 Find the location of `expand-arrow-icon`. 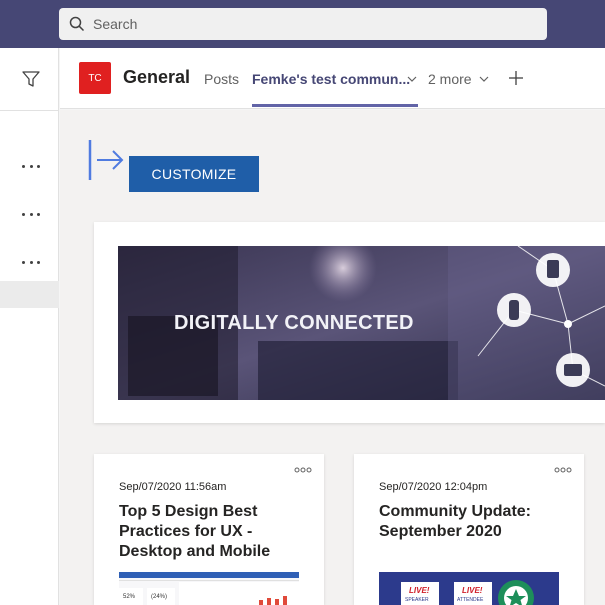

expand-arrow-icon is located at coordinates (106, 160).